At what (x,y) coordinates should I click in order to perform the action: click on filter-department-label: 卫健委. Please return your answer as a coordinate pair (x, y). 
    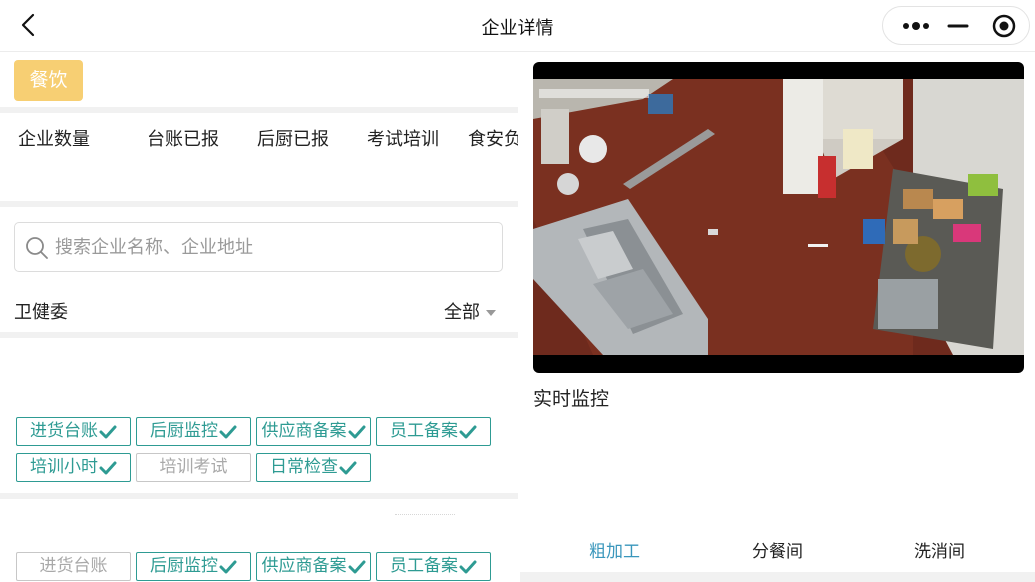
    Looking at the image, I should click on (41, 312).